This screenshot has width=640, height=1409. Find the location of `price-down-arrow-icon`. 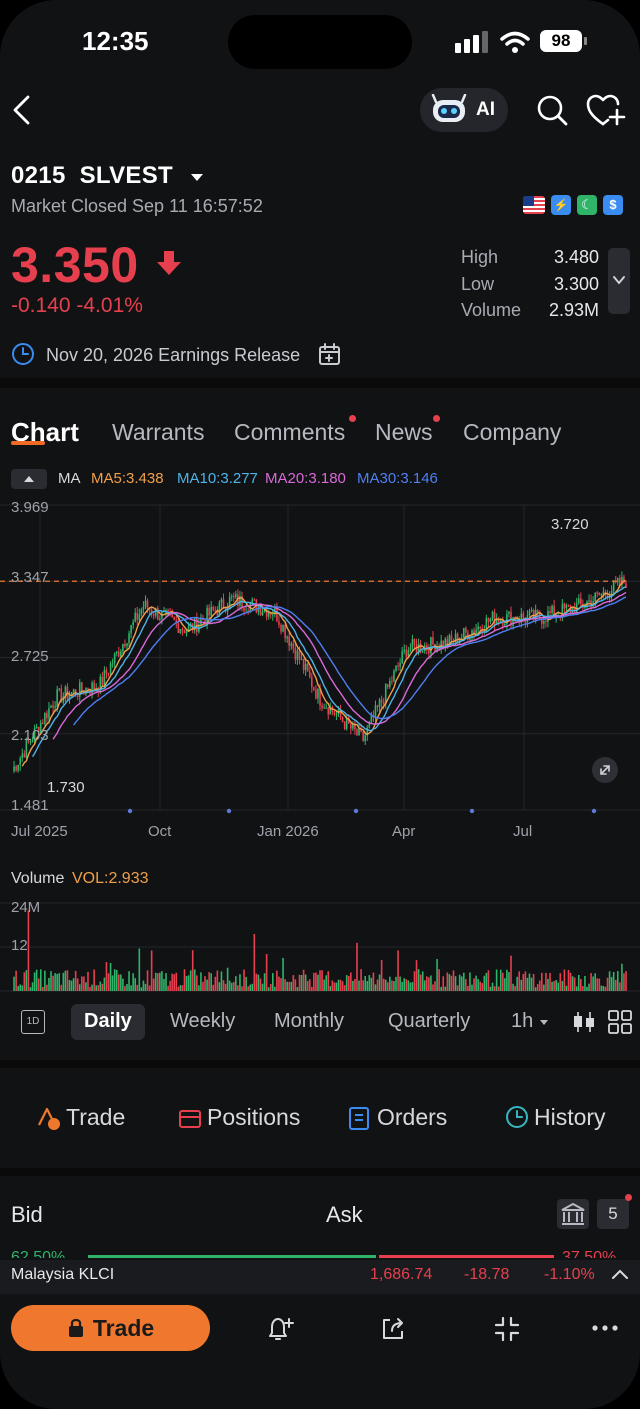

price-down-arrow-icon is located at coordinates (169, 263).